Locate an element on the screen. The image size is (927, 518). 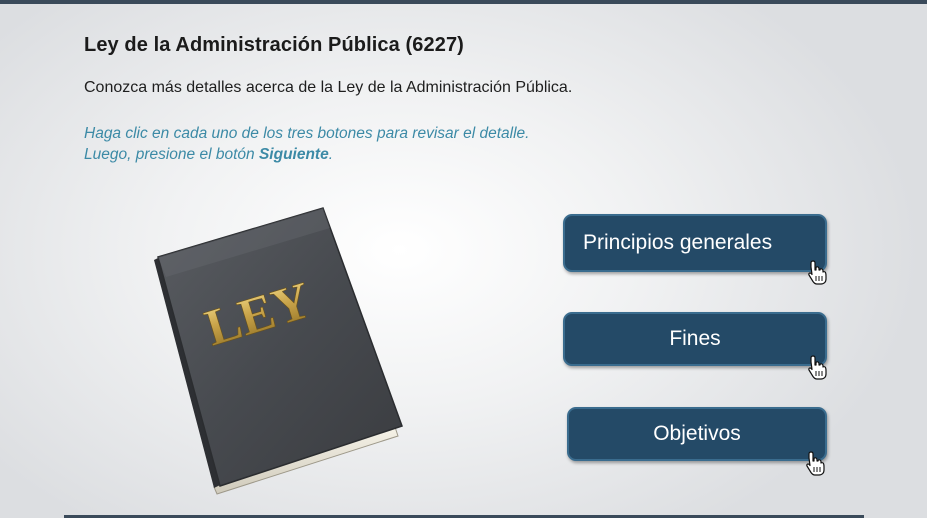
fines-button: Fines is located at coordinates (695, 339).